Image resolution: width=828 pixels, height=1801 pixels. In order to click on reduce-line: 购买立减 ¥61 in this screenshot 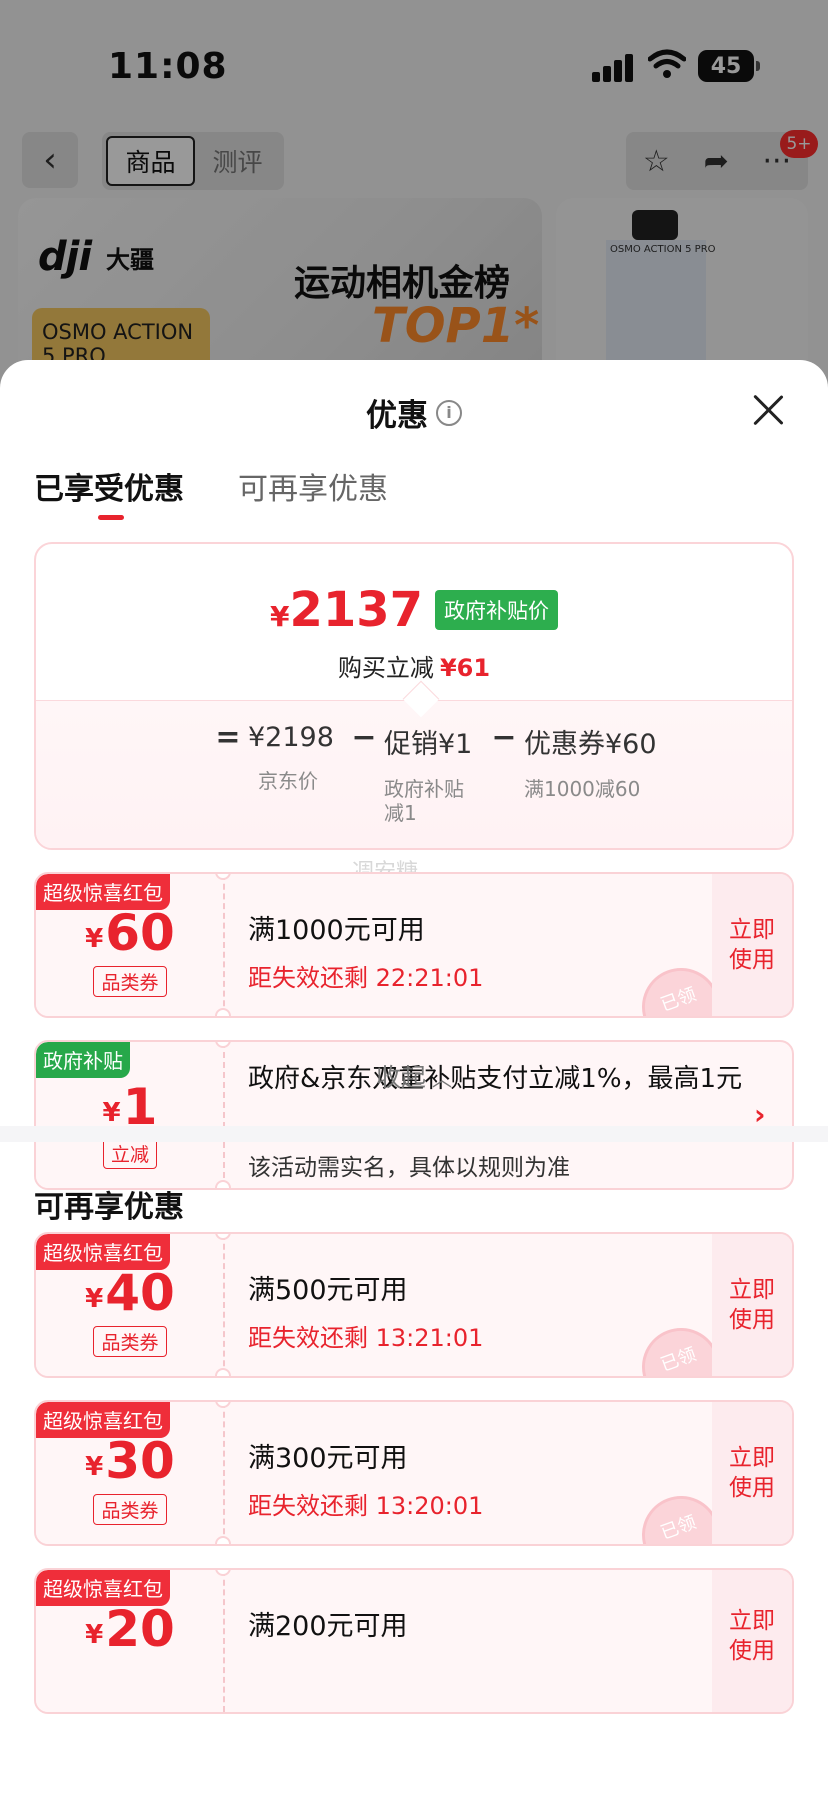, I will do `click(414, 665)`.